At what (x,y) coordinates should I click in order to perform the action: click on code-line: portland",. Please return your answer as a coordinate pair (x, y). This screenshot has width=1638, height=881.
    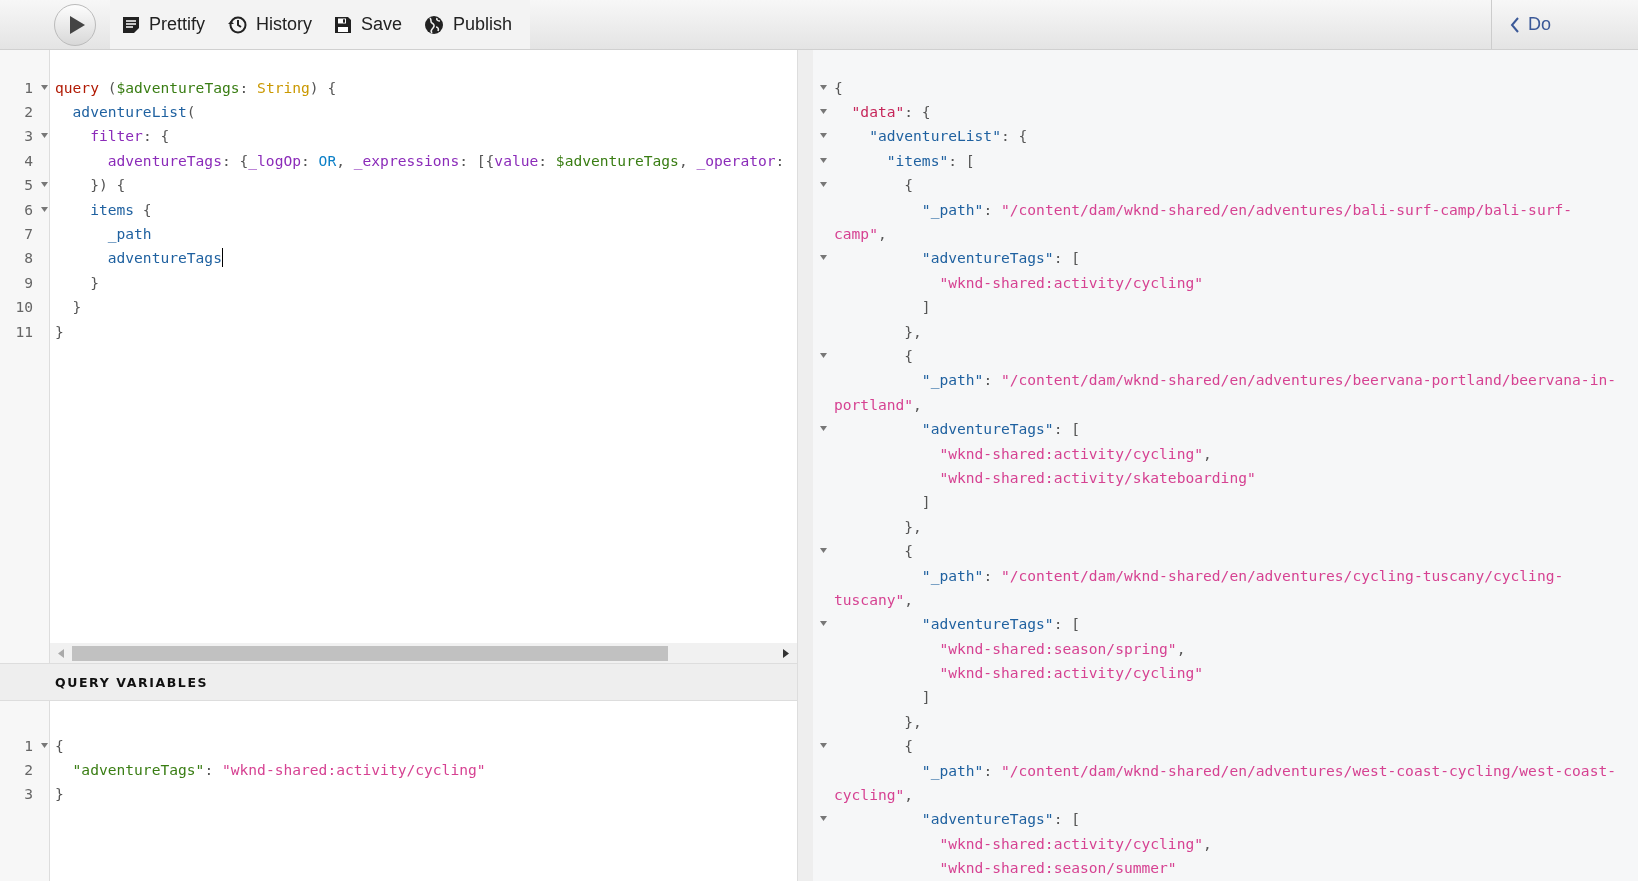
    Looking at the image, I should click on (878, 404).